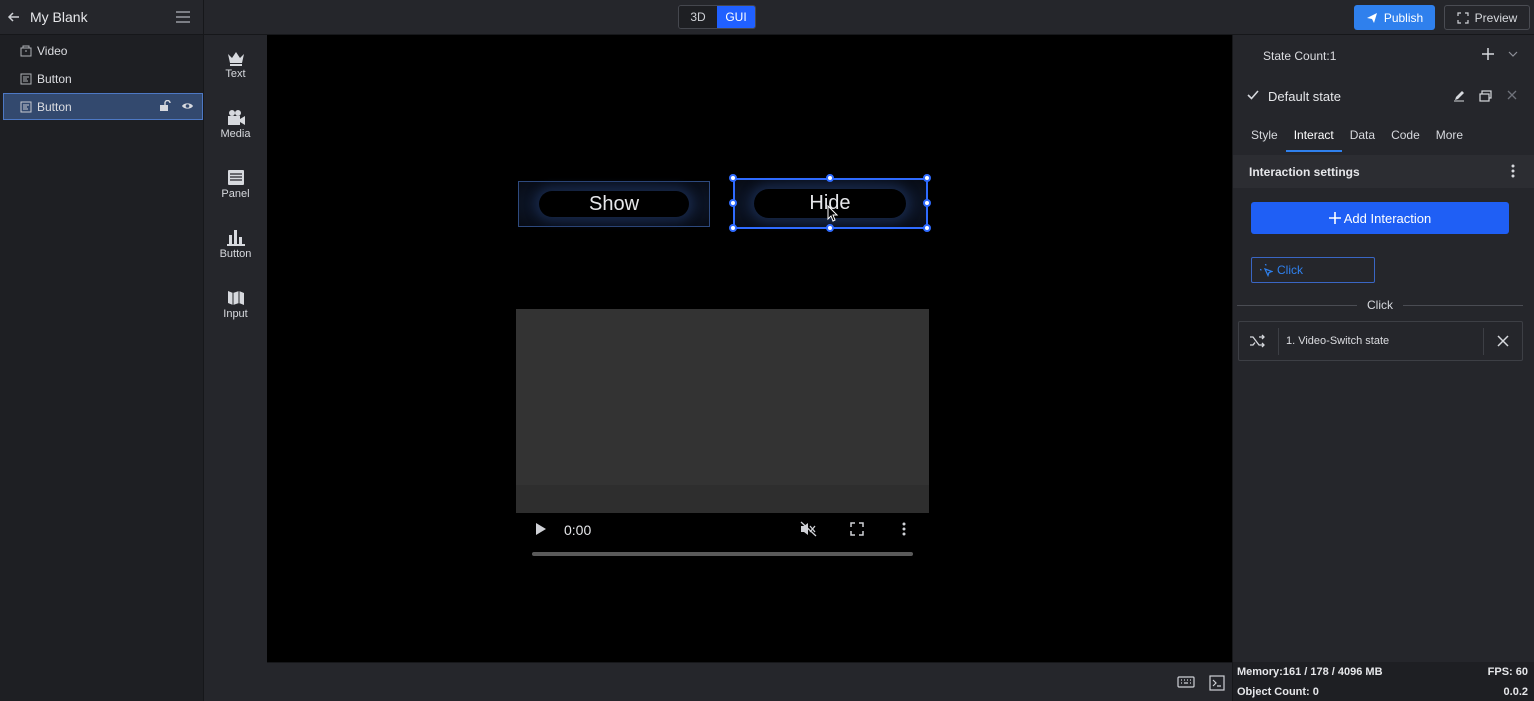  I want to click on show-button-label: Show, so click(614, 204).